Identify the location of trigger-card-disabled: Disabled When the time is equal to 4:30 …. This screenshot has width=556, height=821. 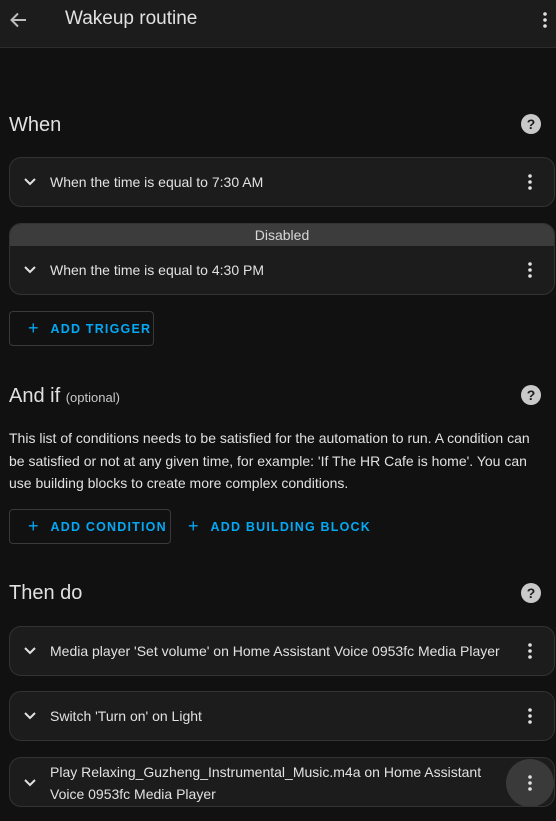
(282, 259).